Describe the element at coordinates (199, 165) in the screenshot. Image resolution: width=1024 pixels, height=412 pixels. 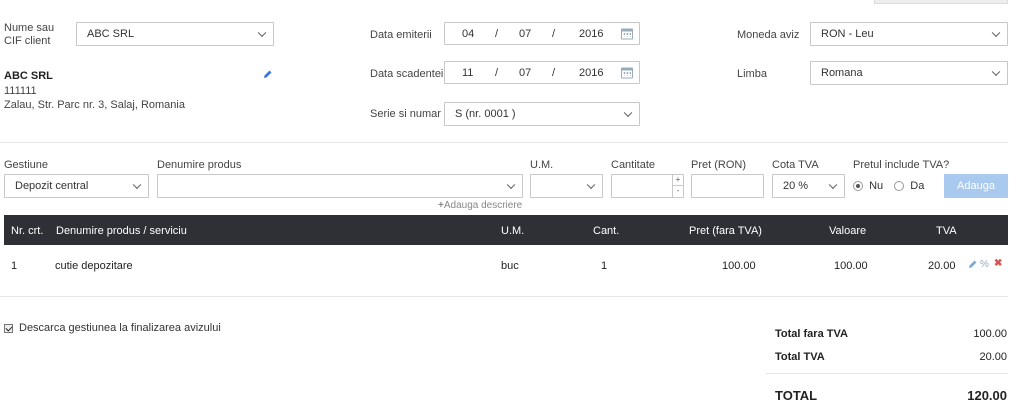
I see `product-label: Denumire produs` at that location.